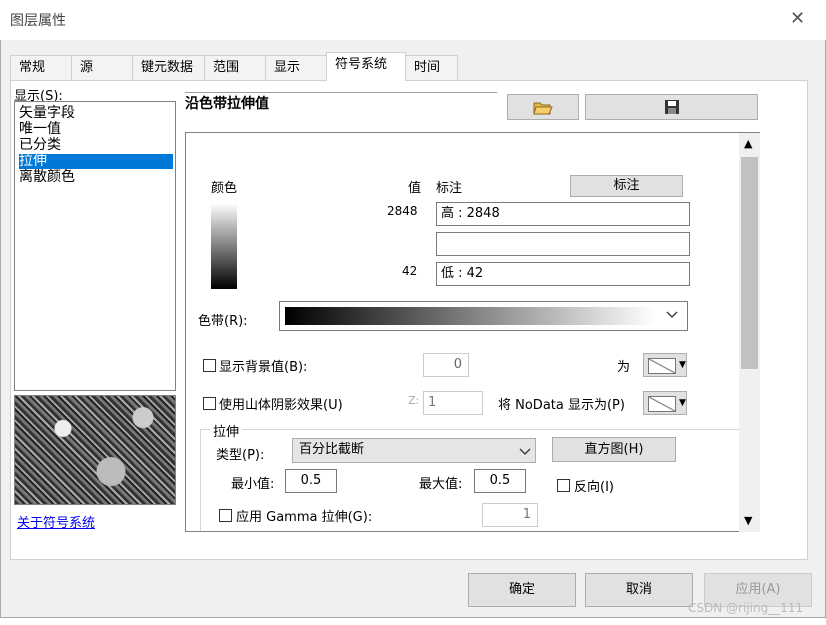 Image resolution: width=826 pixels, height=625 pixels. Describe the element at coordinates (470, 316) in the screenshot. I see `color-ramp-preview` at that location.